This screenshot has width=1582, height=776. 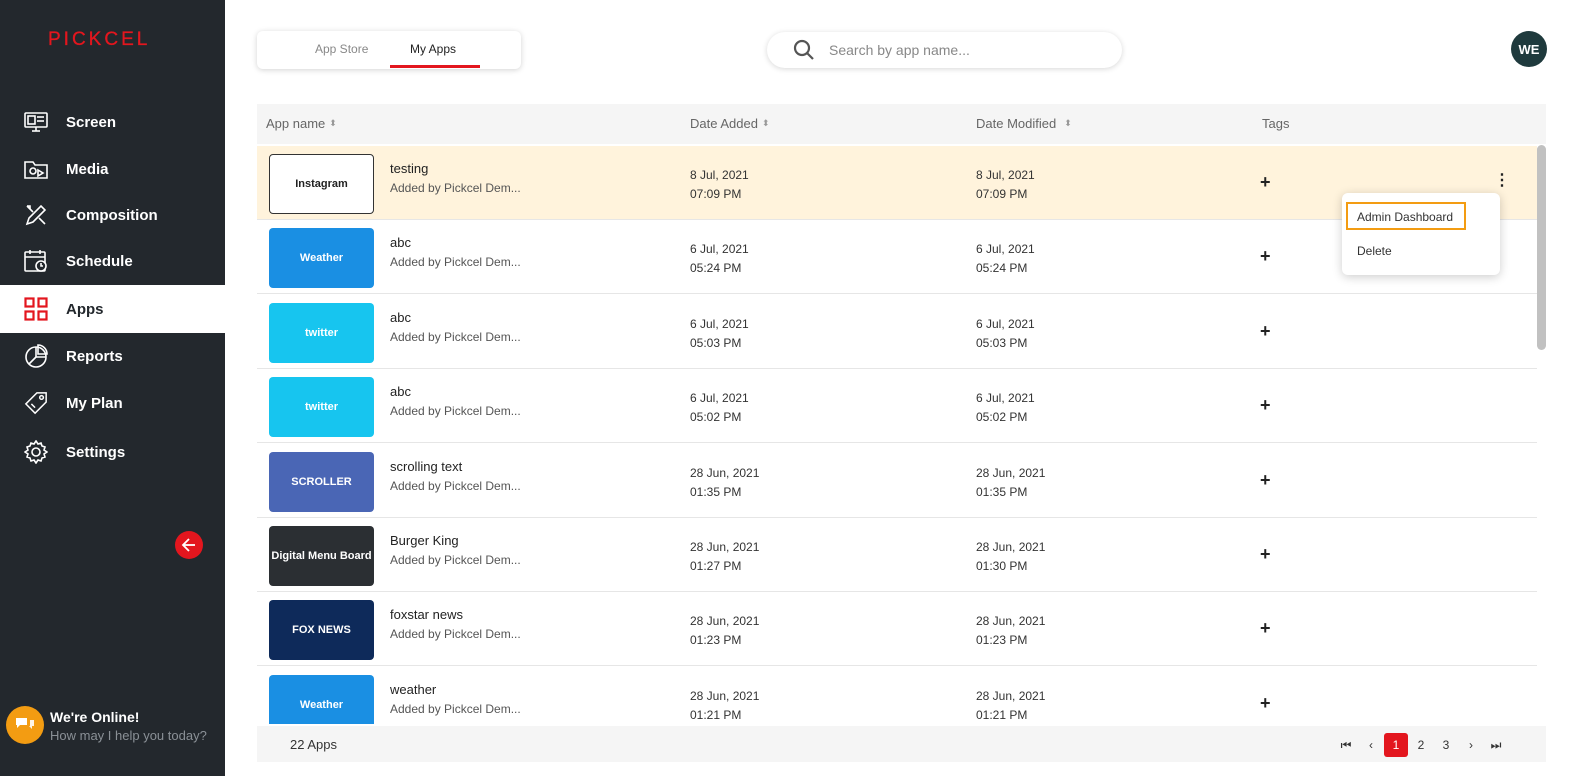 I want to click on app-name: weather, so click(x=413, y=689).